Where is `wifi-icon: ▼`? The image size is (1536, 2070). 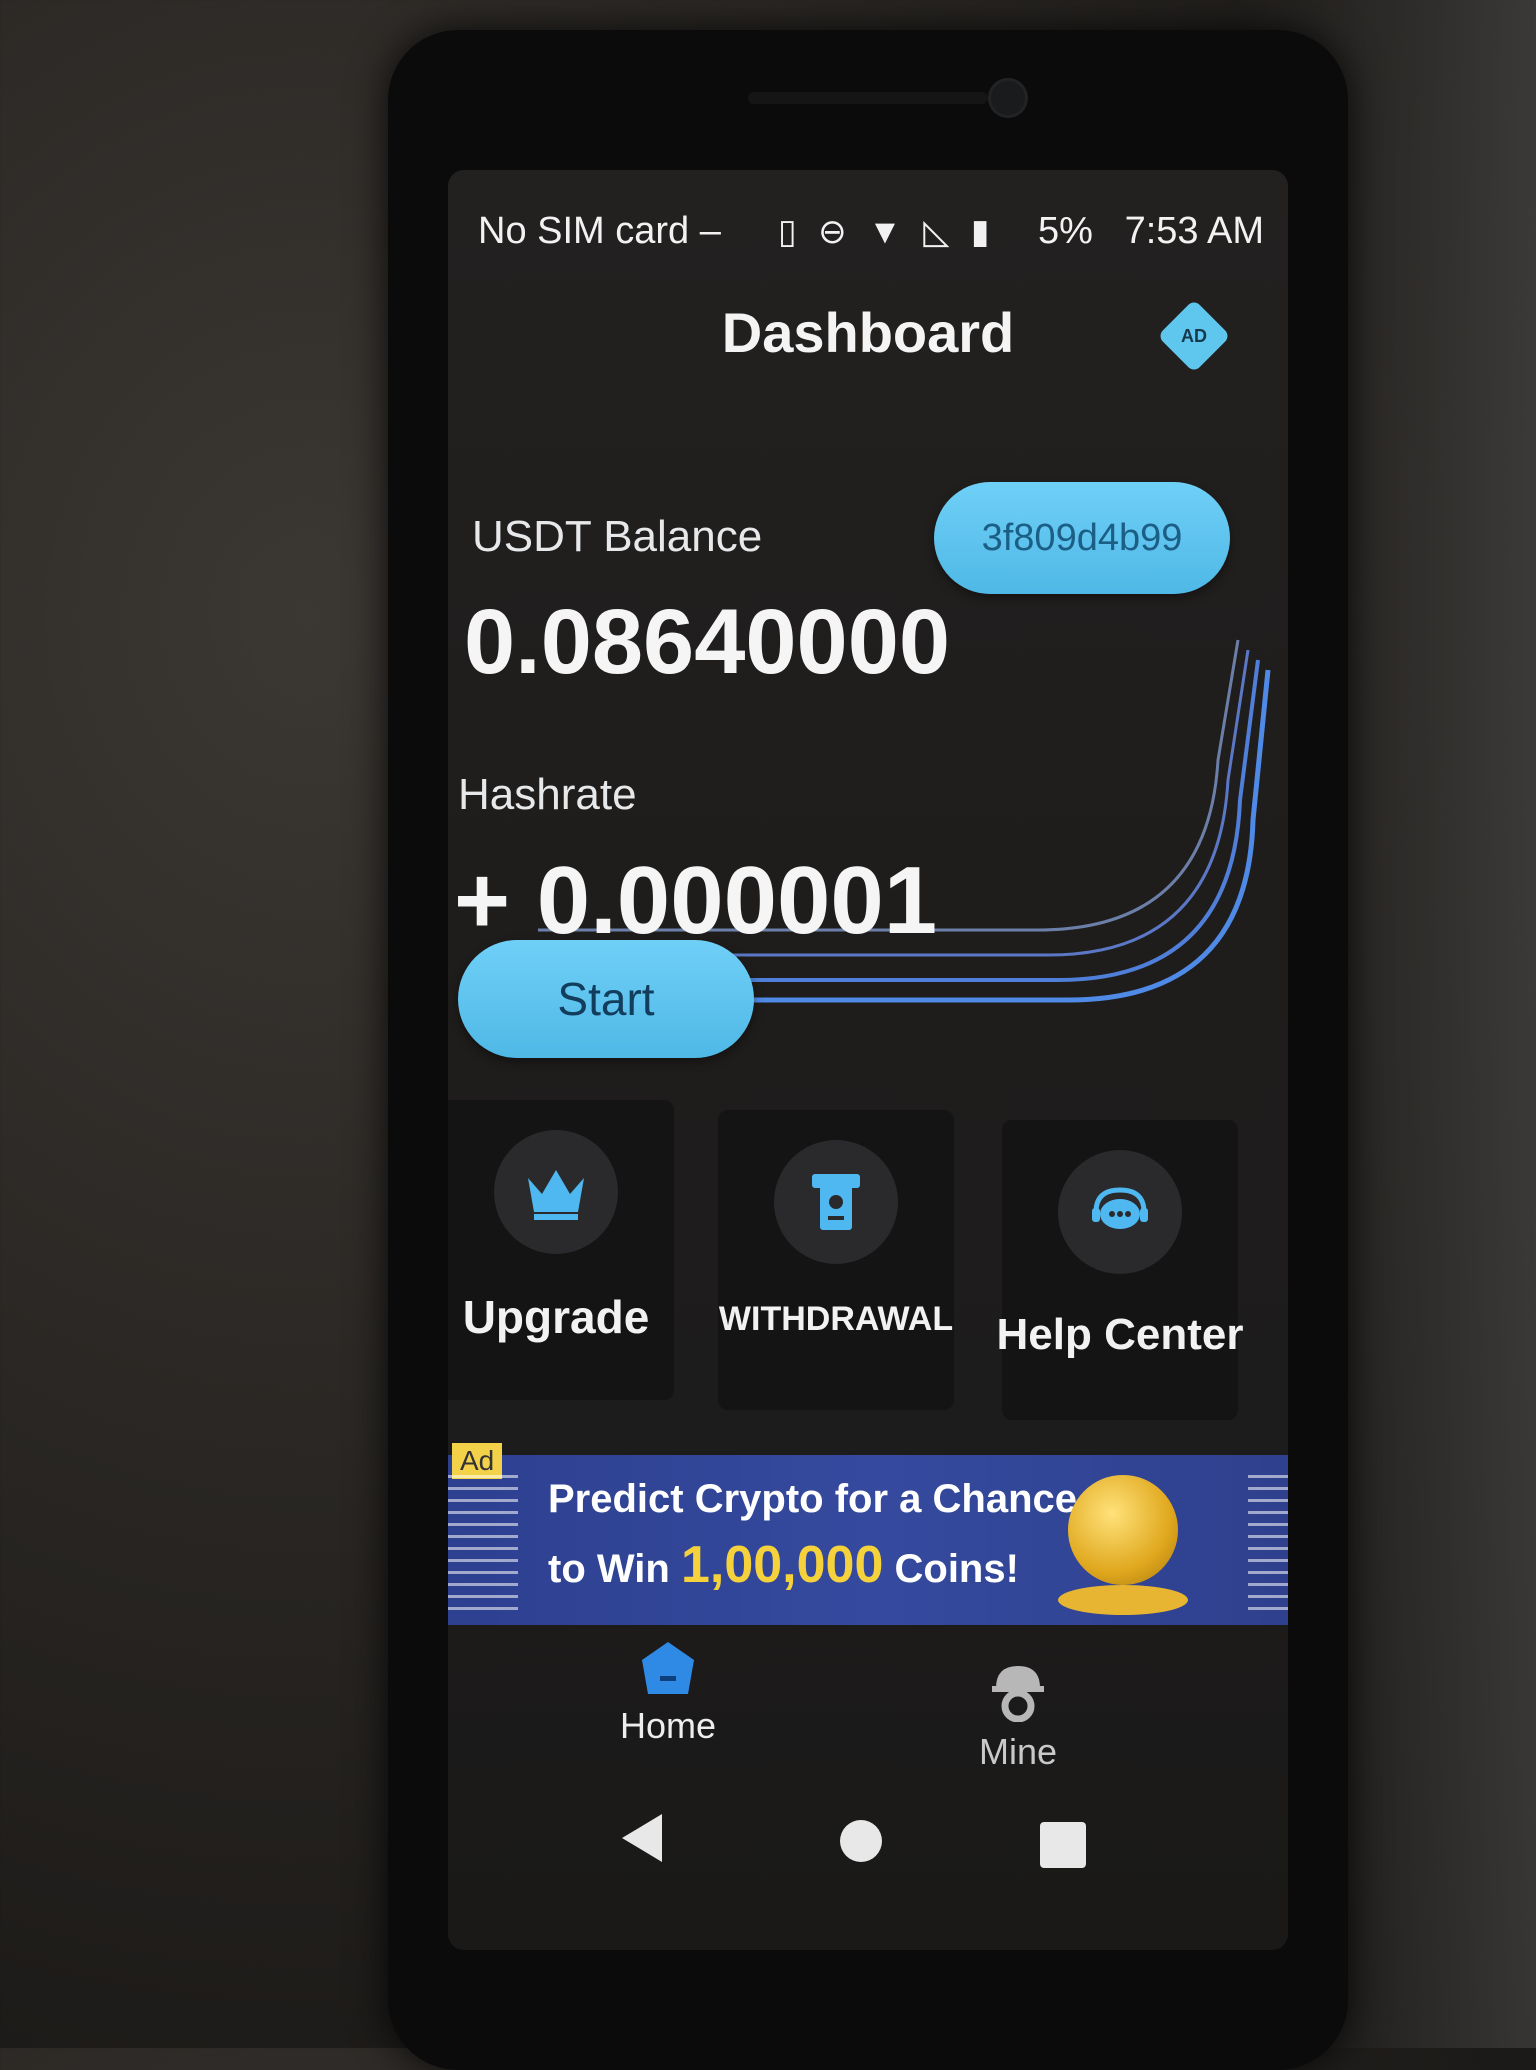
wifi-icon: ▼ is located at coordinates (888, 232).